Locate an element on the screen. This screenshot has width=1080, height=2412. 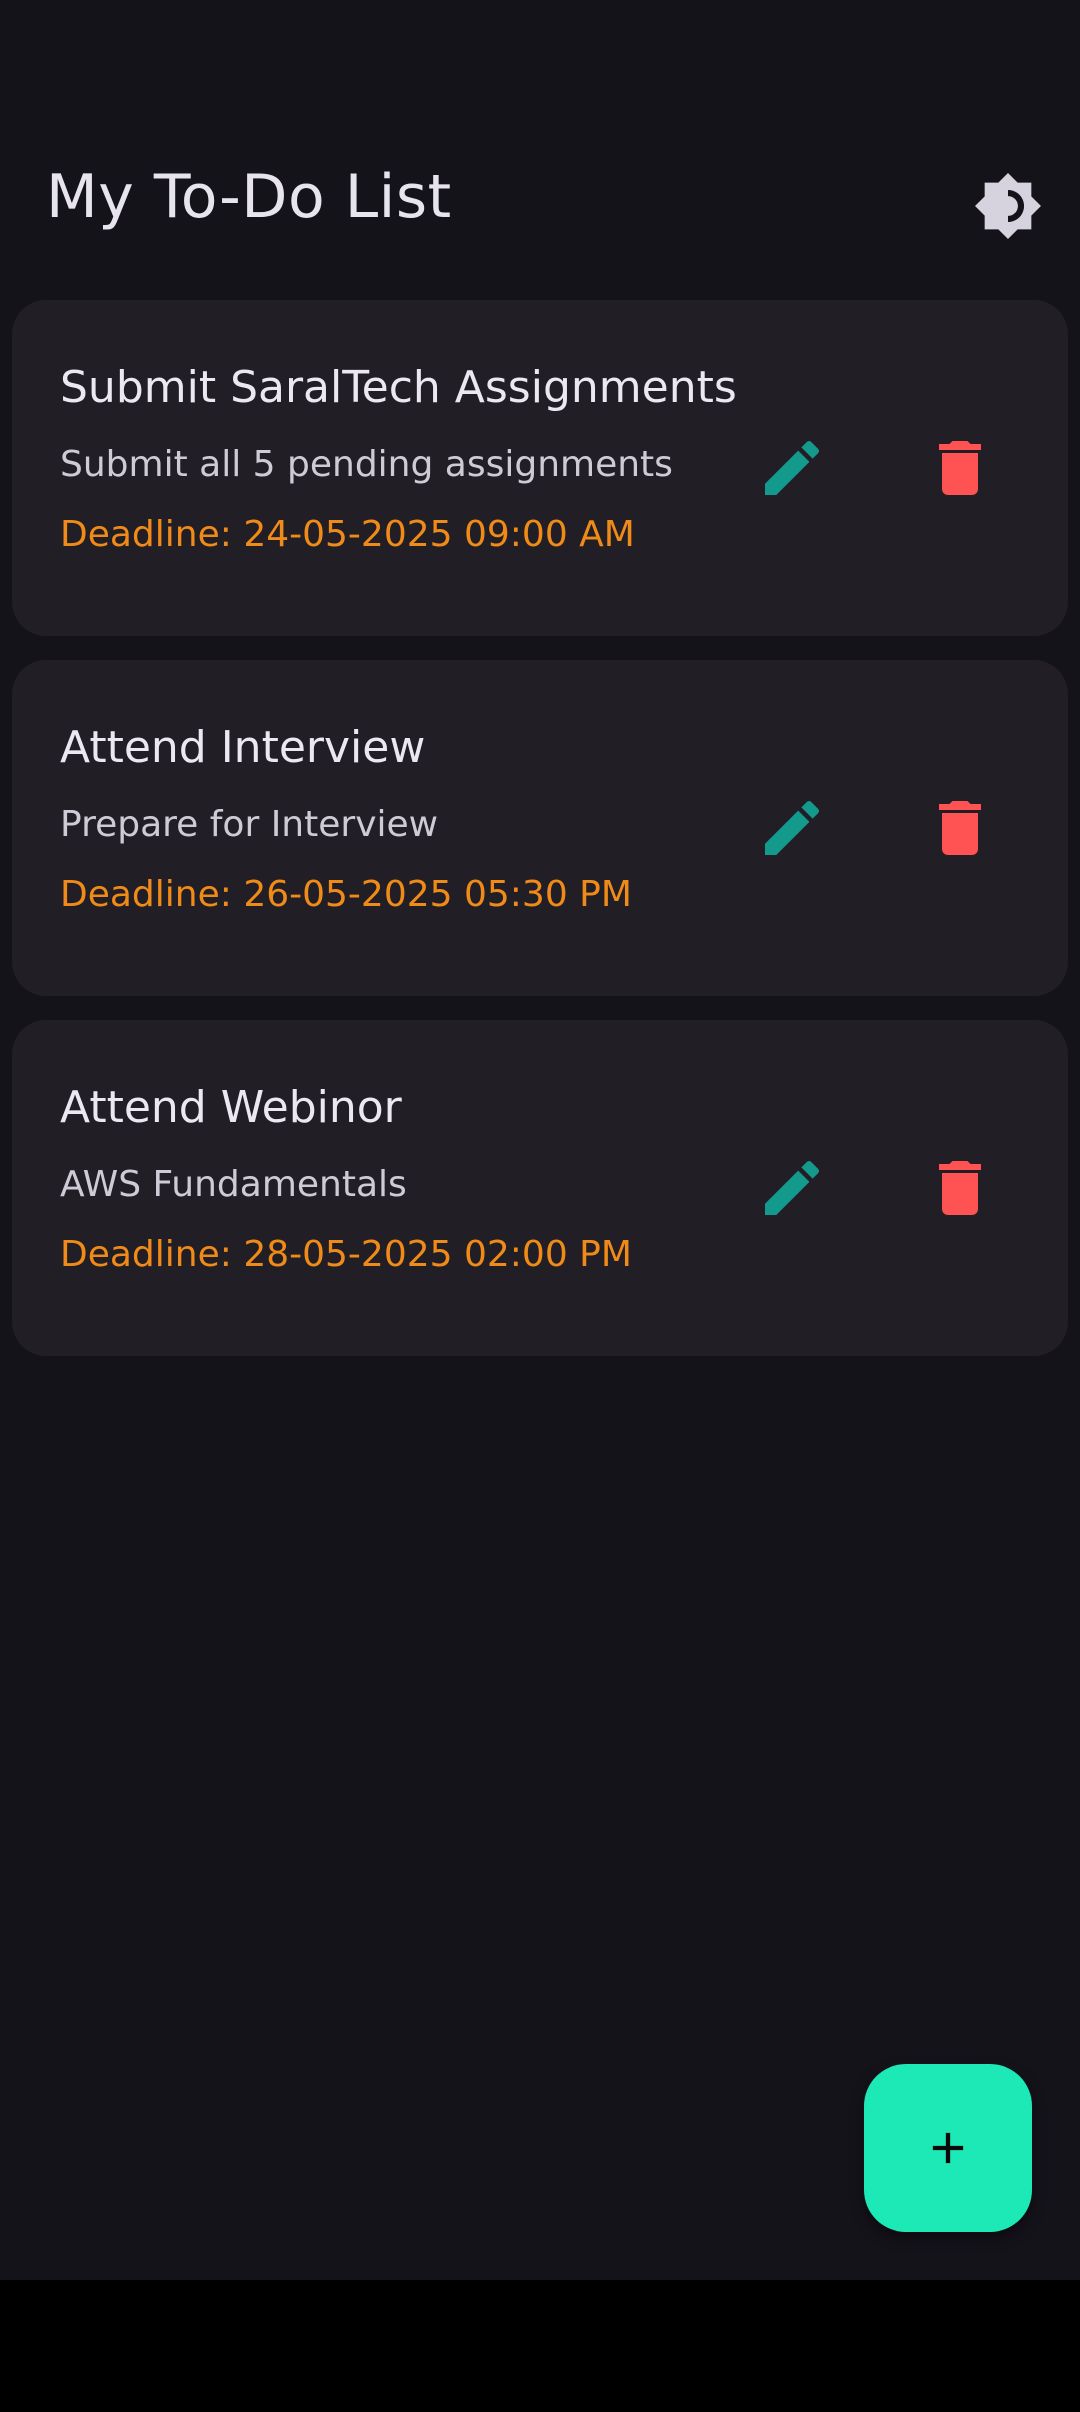
plus-icon is located at coordinates (948, 2148).